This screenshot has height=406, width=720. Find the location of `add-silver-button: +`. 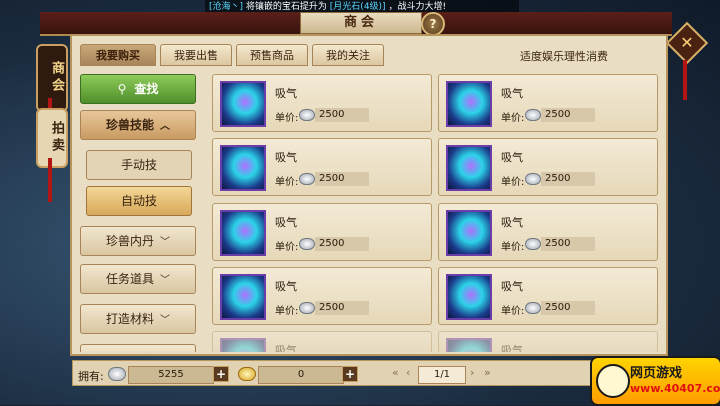

add-silver-button: + is located at coordinates (221, 374).